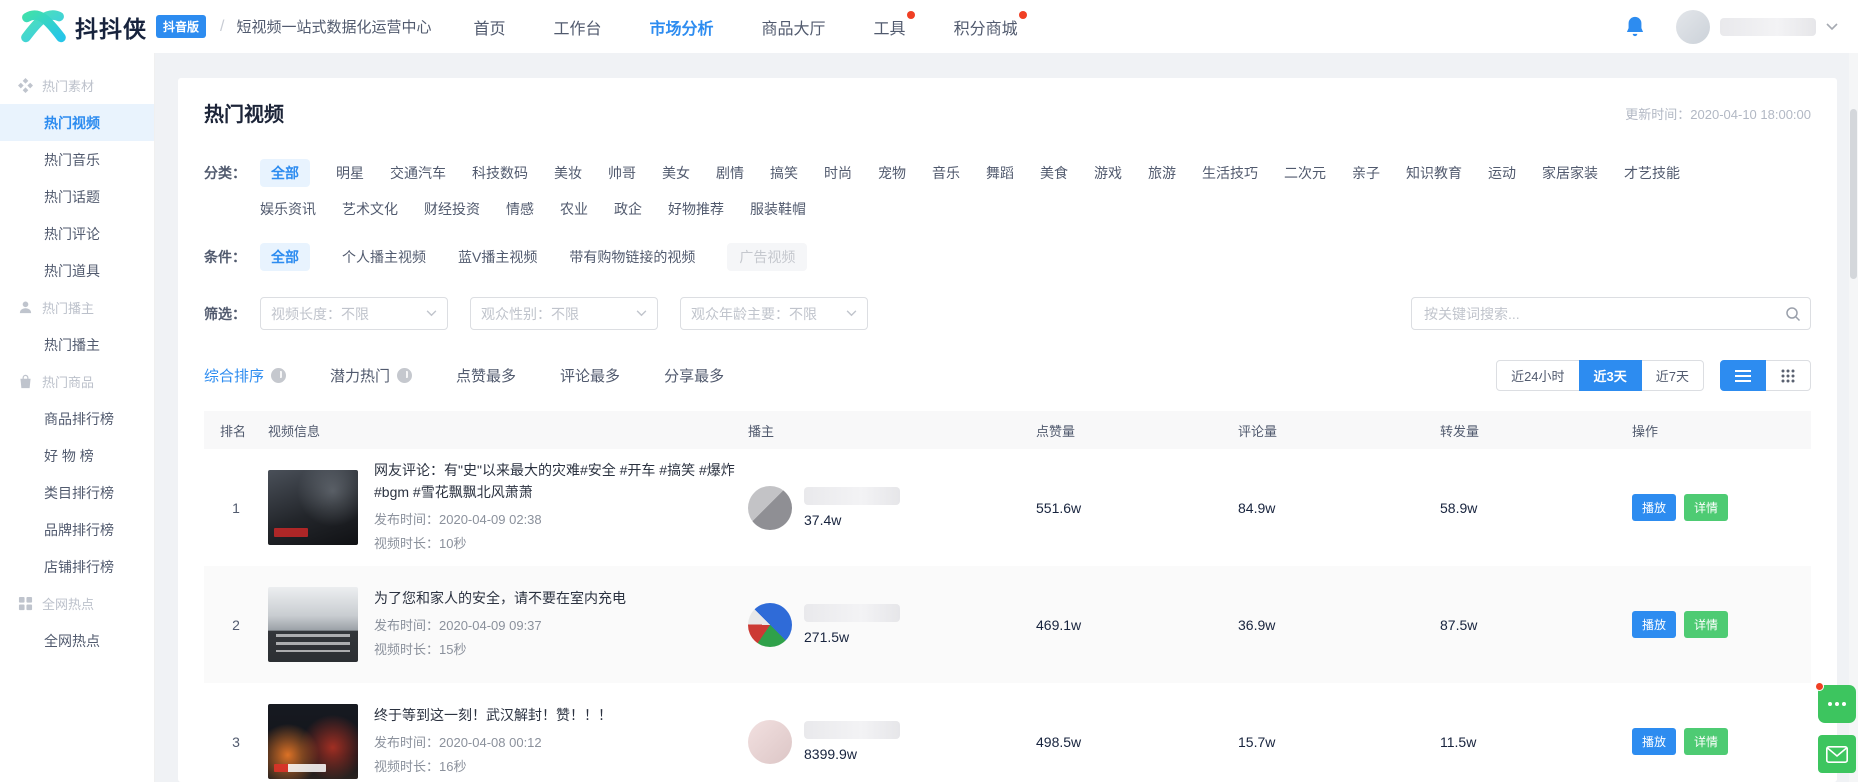  I want to click on category-item: 明星, so click(350, 173).